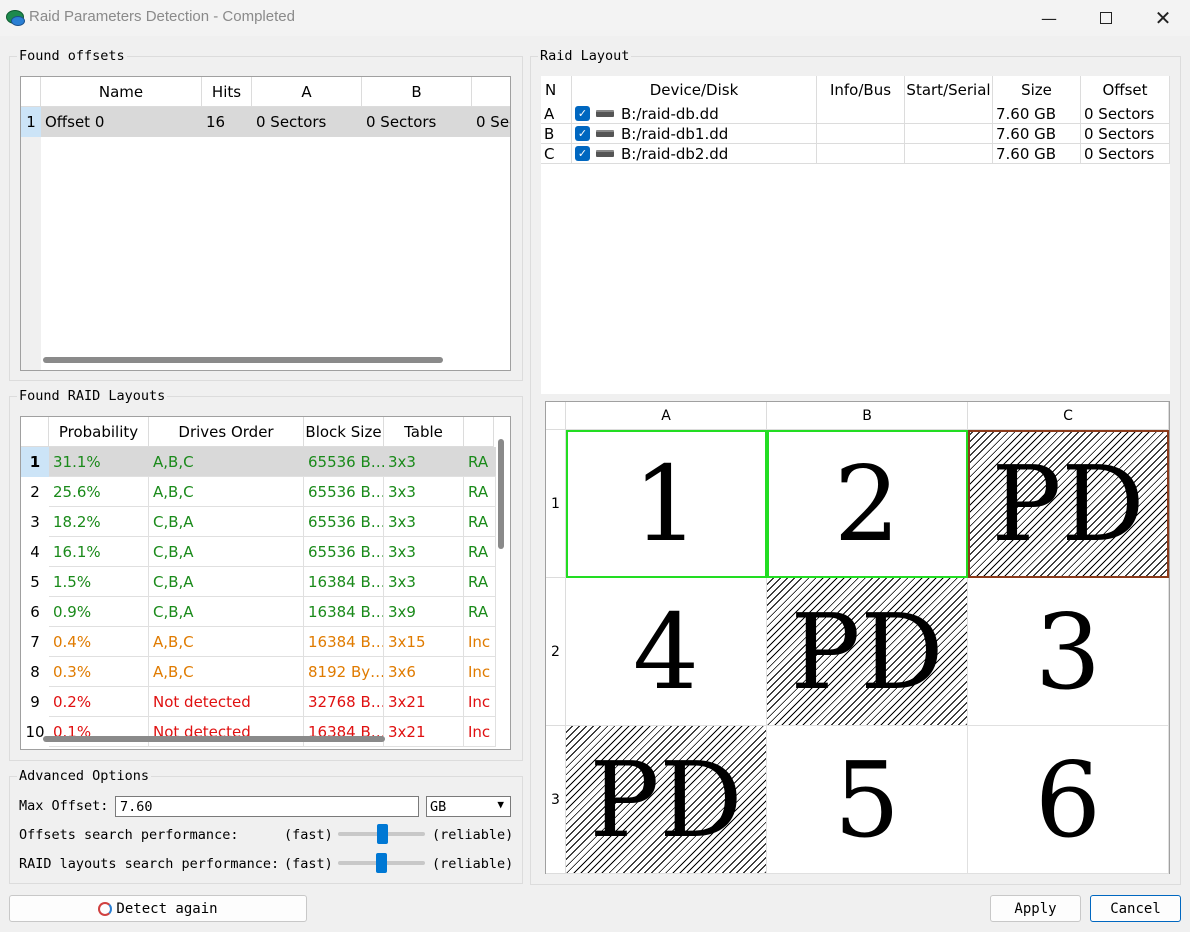 This screenshot has width=1190, height=932. I want to click on grid-row-header: 3, so click(556, 800).